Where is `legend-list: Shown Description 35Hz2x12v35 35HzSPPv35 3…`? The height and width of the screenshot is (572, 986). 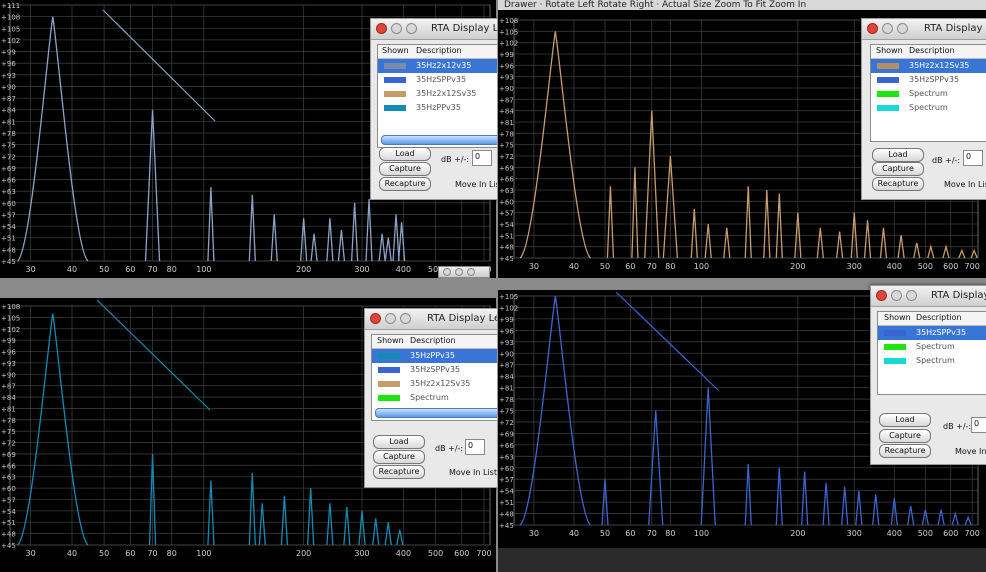
legend-list: Shown Description 35Hz2x12v35 35HzSPPv35 3… is located at coordinates (437, 96).